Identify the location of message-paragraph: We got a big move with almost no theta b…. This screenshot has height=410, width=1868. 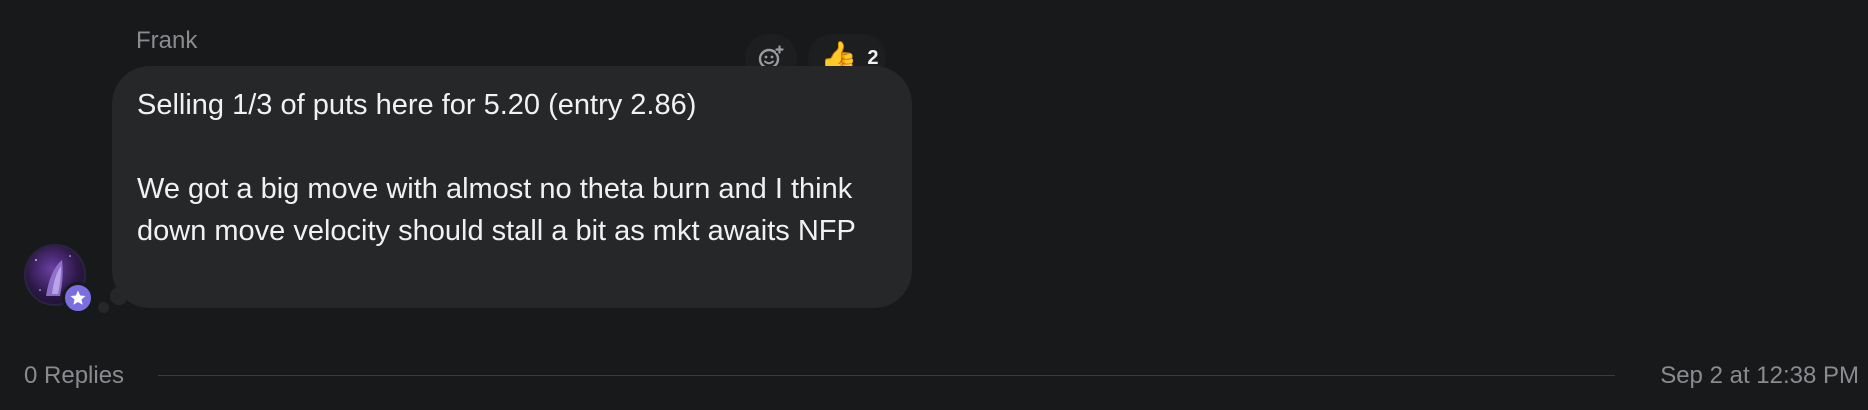
(496, 210).